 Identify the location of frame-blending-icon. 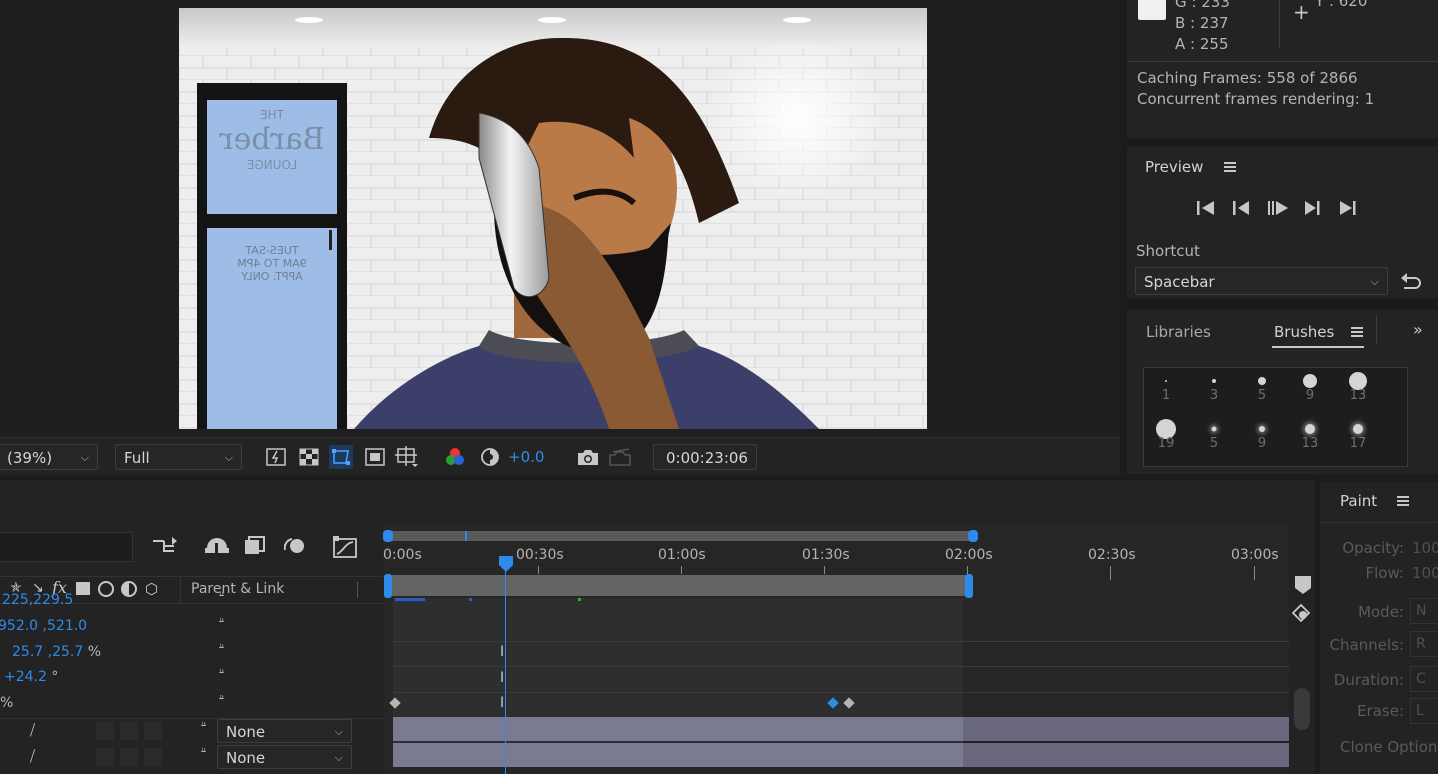
(255, 548).